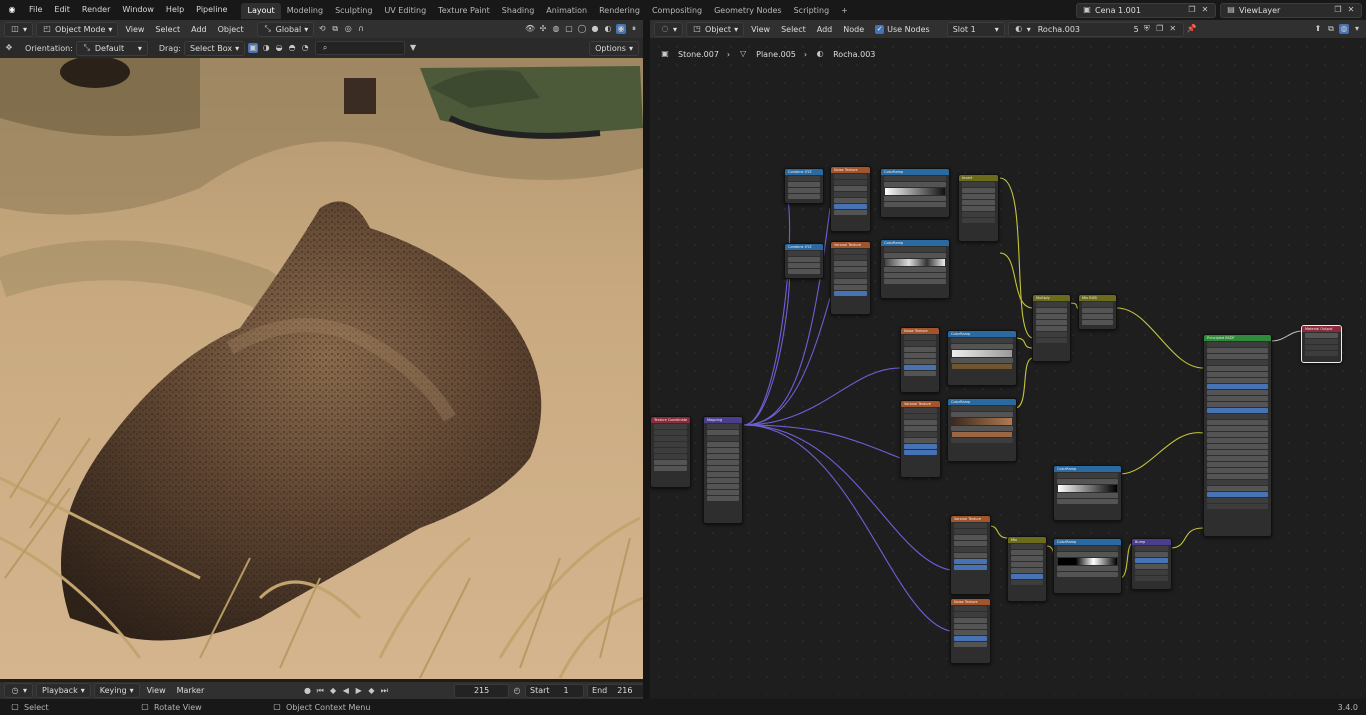 This screenshot has width=1366, height=715. What do you see at coordinates (361, 29) in the screenshot?
I see `falloff-icon: ∩` at bounding box center [361, 29].